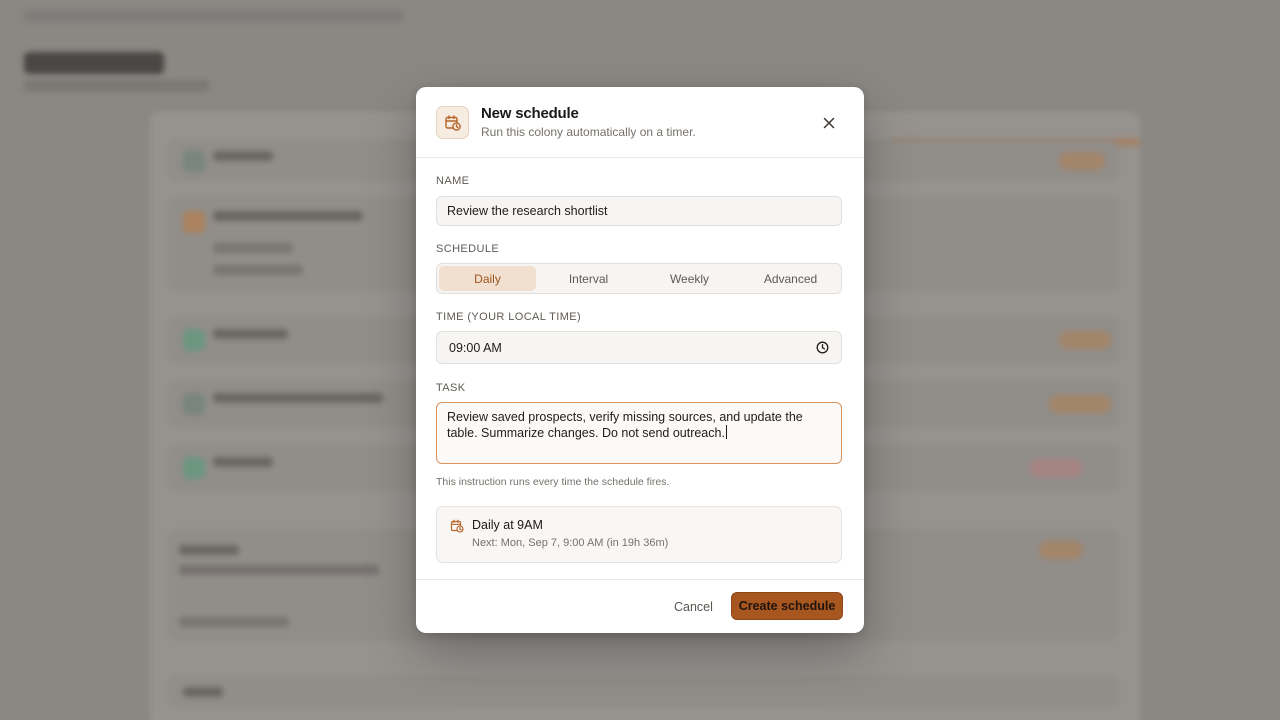 This screenshot has height=720, width=1280. What do you see at coordinates (588, 278) in the screenshot?
I see `schedule-option-interval: Interval` at bounding box center [588, 278].